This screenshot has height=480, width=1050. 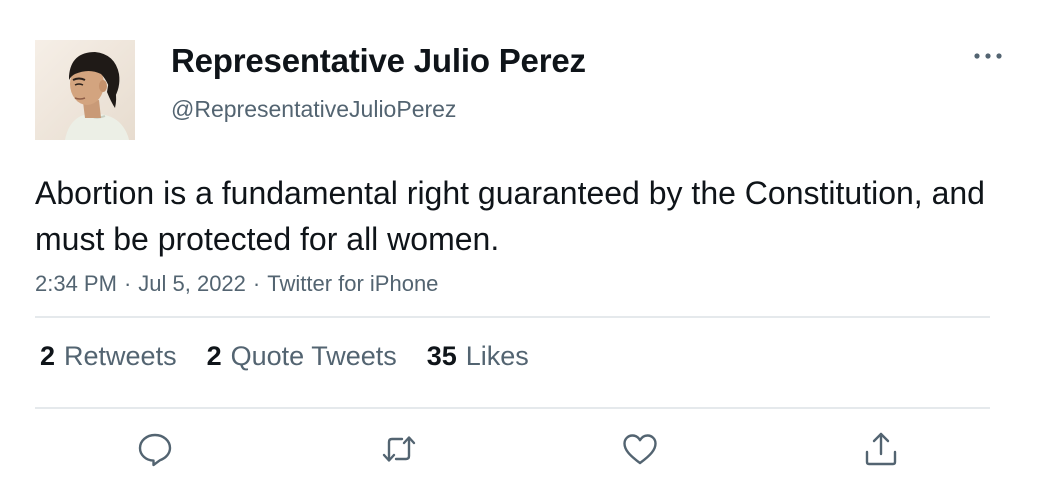 I want to click on heart-icon, so click(x=640, y=449).